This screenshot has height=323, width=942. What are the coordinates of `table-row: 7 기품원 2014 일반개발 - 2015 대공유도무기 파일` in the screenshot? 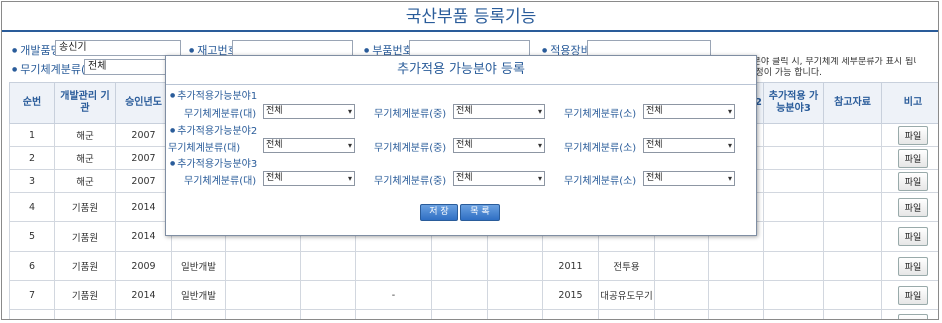 It's located at (473, 295).